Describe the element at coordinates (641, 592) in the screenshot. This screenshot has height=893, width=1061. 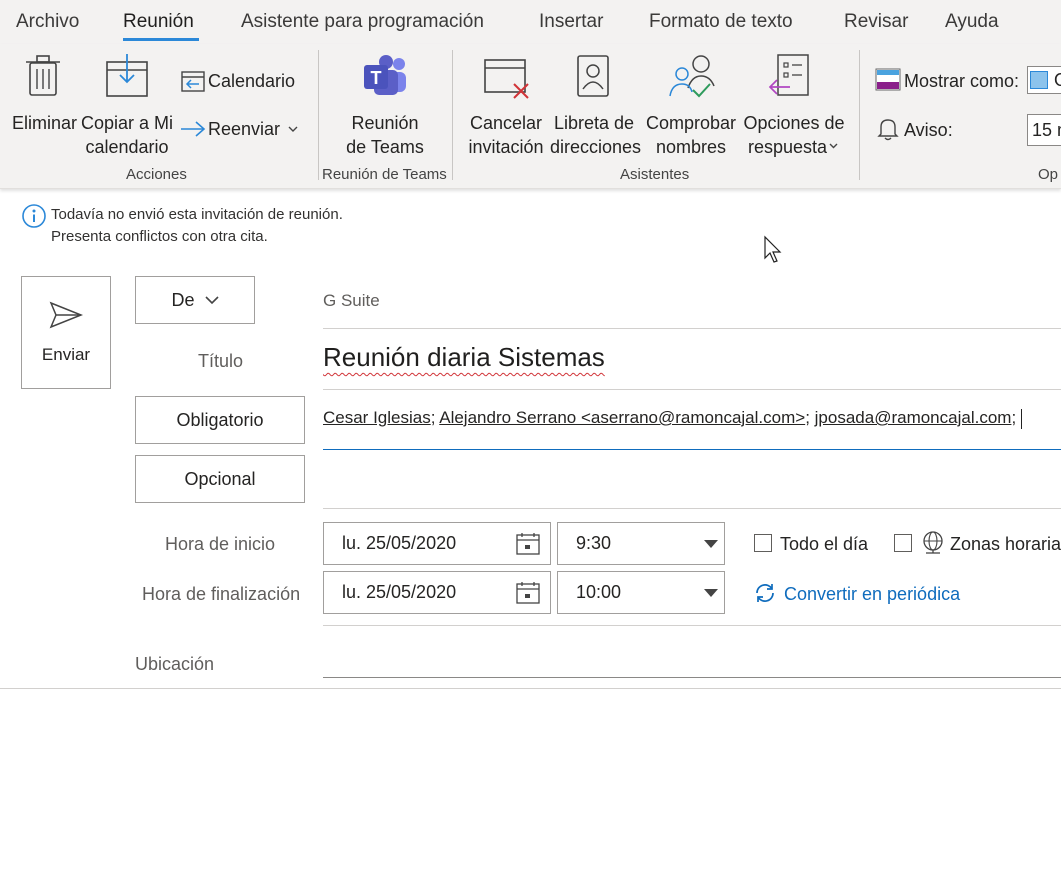
I see `end-time-dropdown: 10:00` at that location.